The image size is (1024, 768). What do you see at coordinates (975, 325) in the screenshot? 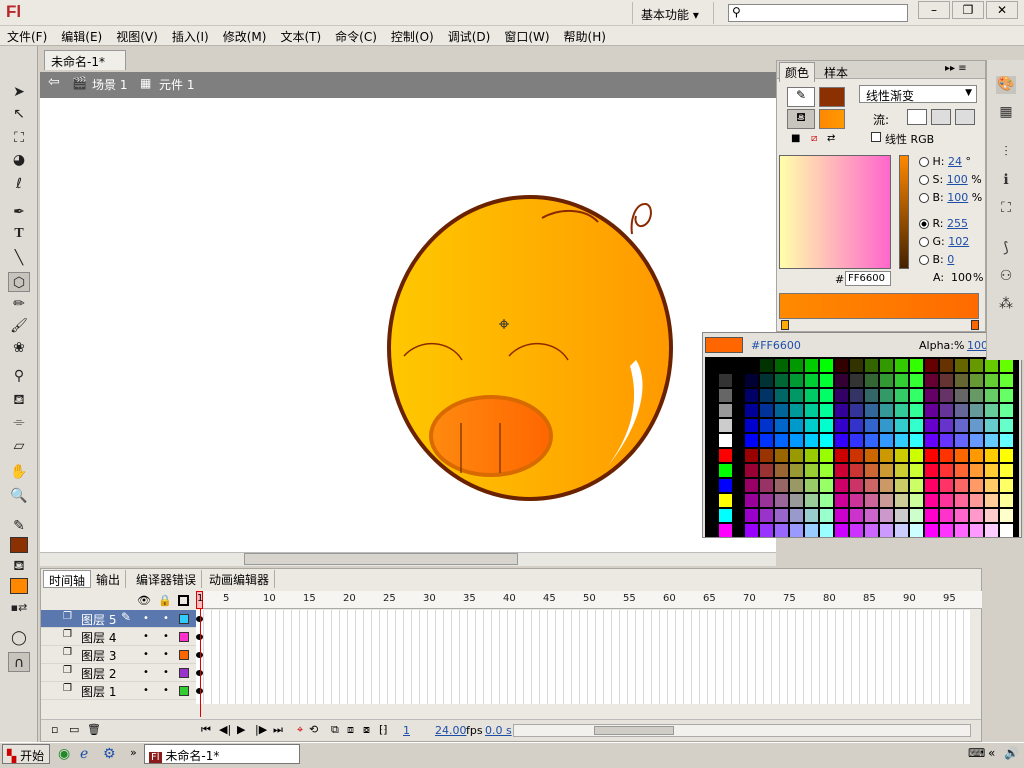
I see `gradient-stop-right` at bounding box center [975, 325].